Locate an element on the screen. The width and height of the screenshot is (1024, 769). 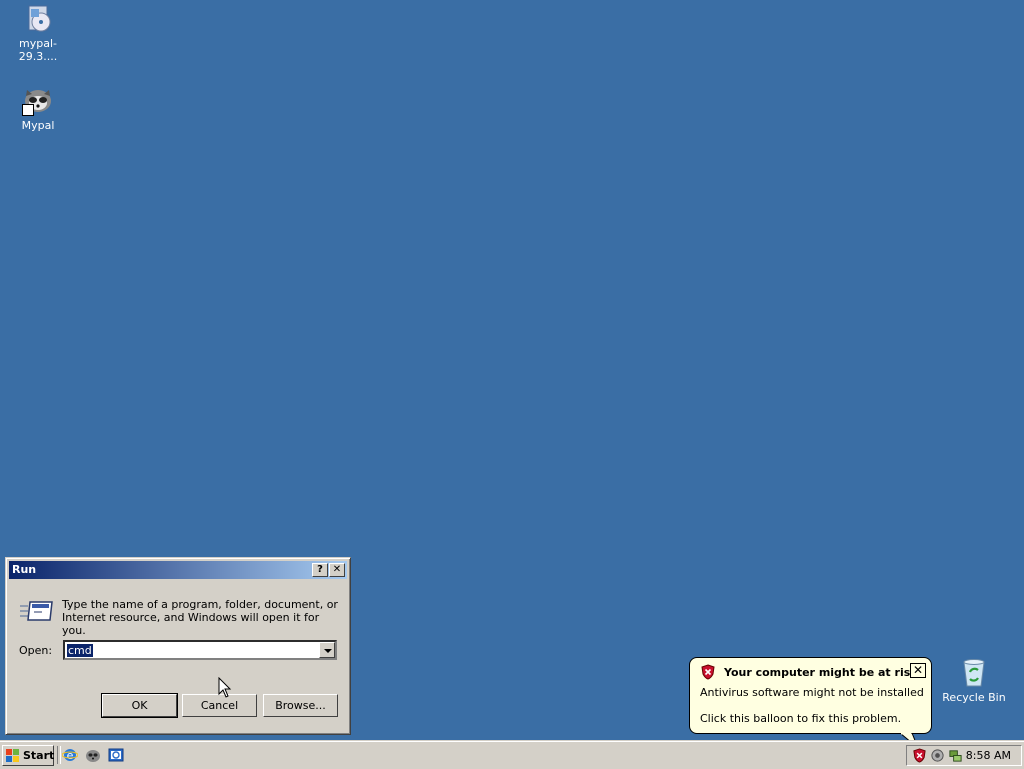
mypal-icon is located at coordinates (93, 755).